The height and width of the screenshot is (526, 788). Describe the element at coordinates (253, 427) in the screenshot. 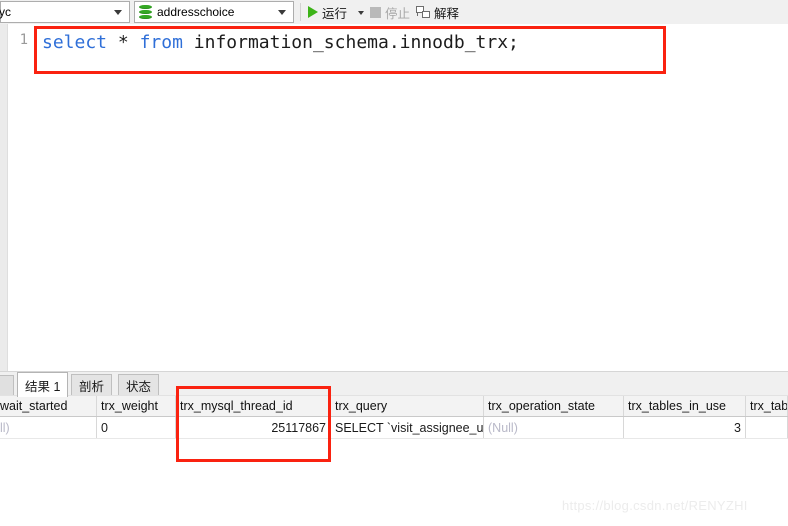

I see `cell-trx-mysql-thread-id: 25117867` at that location.